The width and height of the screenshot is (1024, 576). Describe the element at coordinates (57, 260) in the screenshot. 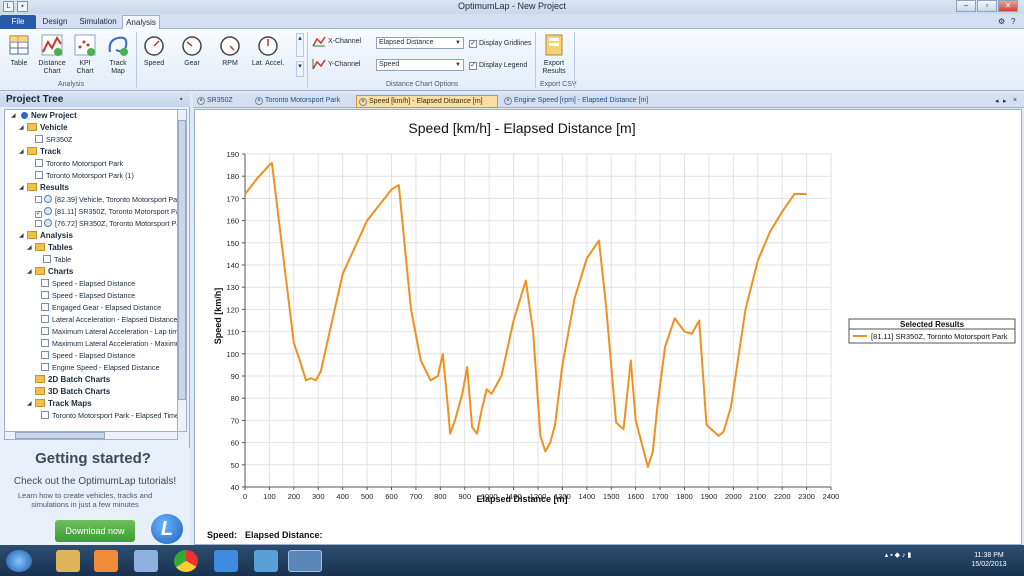

I see `tree-item-table: Table` at that location.